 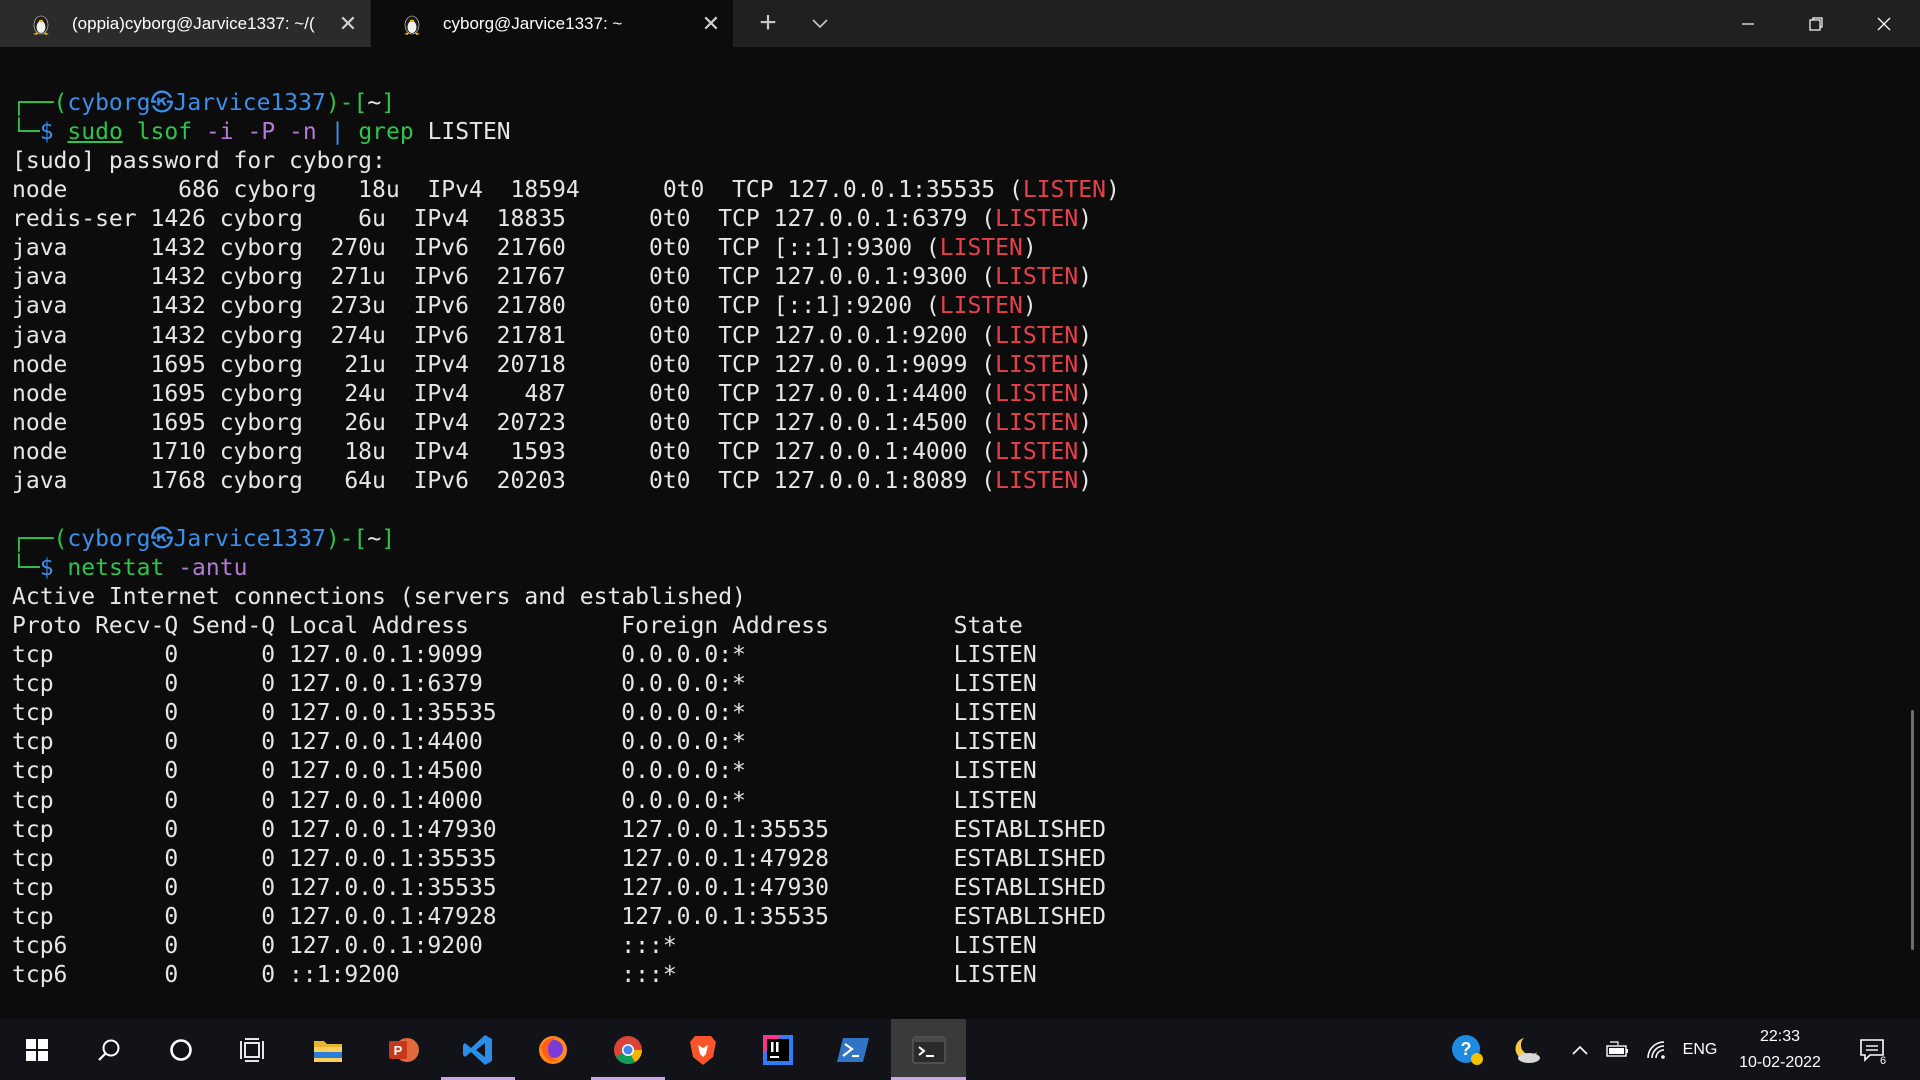 I want to click on netstat-row: tcp6 0 0 ::1:9200 :::* LISTEN, so click(x=524, y=974).